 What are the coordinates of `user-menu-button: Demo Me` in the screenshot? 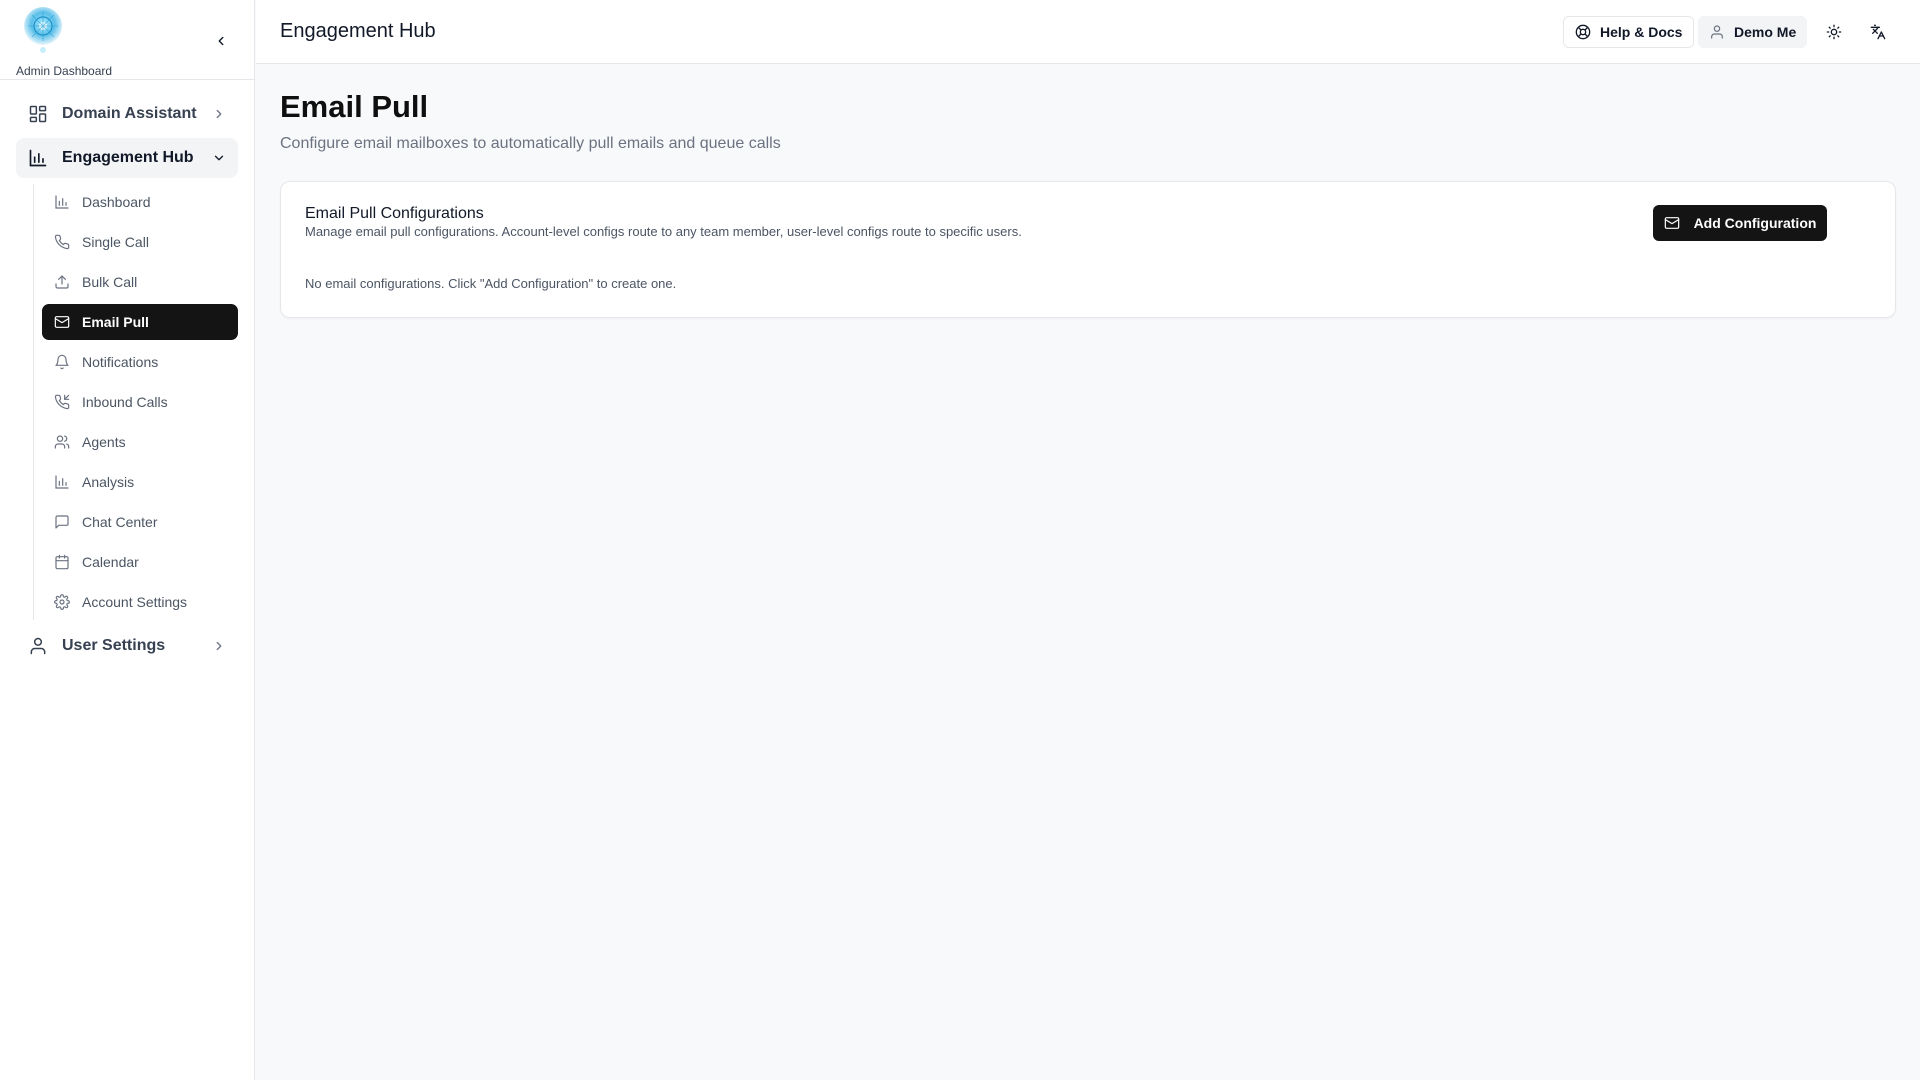 It's located at (1753, 32).